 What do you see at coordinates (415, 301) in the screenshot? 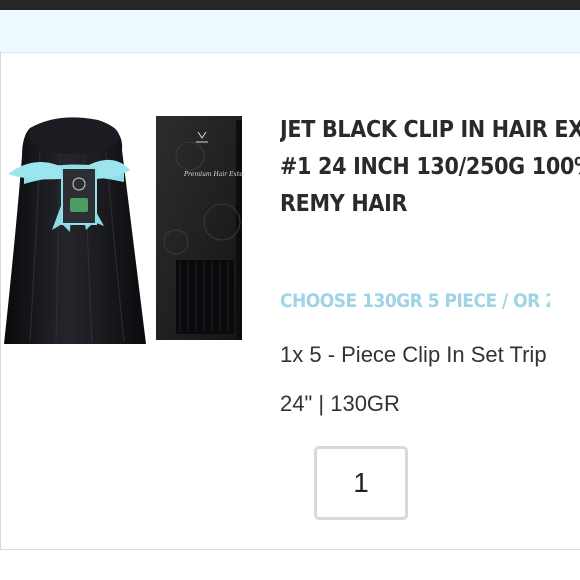
I see `option-label: CHOOSE 130GR 5 PIECE / OR 250G` at bounding box center [415, 301].